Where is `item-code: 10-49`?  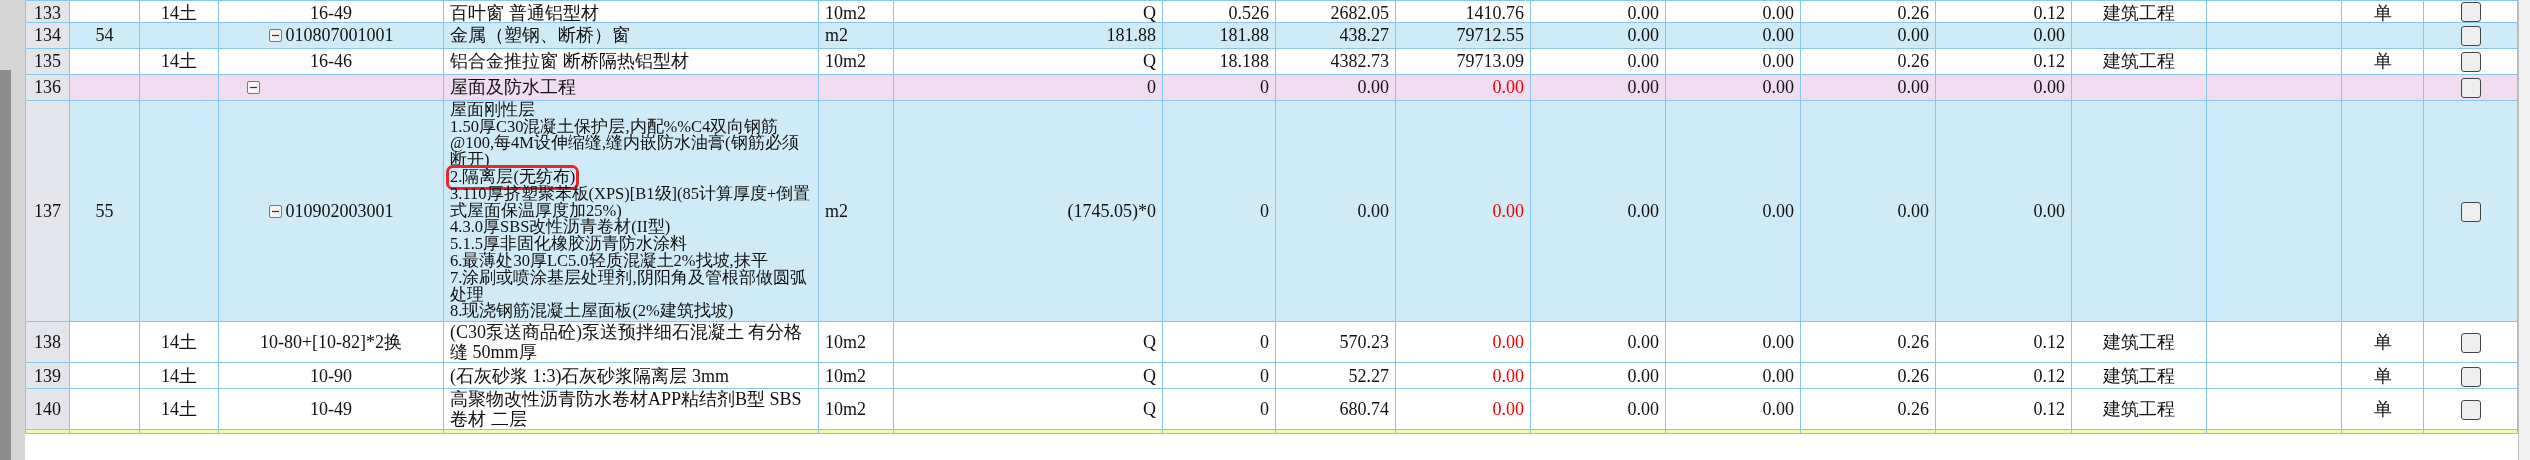 item-code: 10-49 is located at coordinates (331, 409).